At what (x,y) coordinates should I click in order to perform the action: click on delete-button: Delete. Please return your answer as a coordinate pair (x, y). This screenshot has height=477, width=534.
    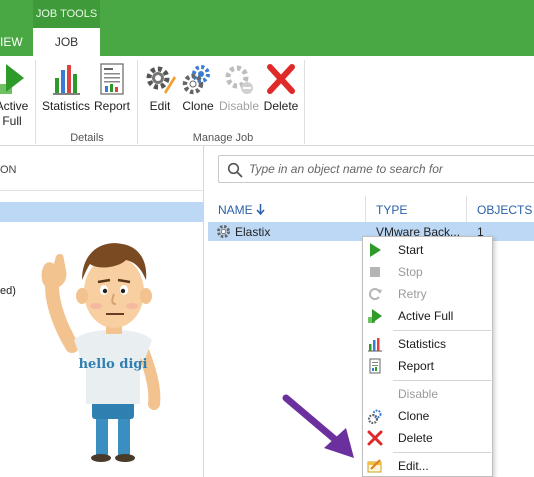
    Looking at the image, I should click on (281, 88).